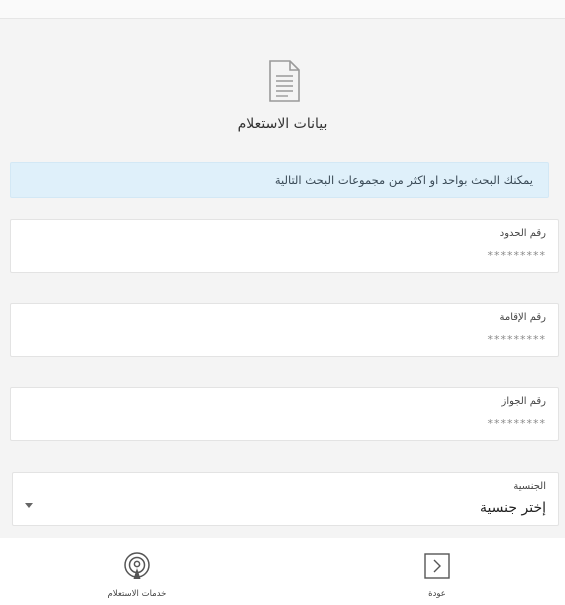 Image resolution: width=565 pixels, height=605 pixels. What do you see at coordinates (437, 566) in the screenshot?
I see `chevron-right-icon` at bounding box center [437, 566].